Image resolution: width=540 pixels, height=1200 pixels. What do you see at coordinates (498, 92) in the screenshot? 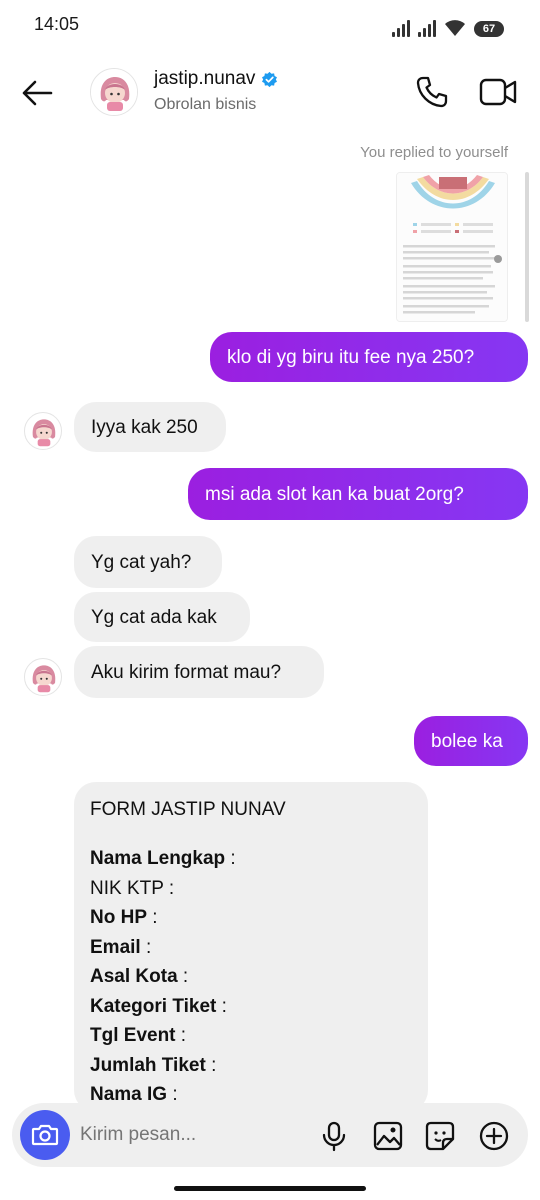
I see `video-call-icon` at bounding box center [498, 92].